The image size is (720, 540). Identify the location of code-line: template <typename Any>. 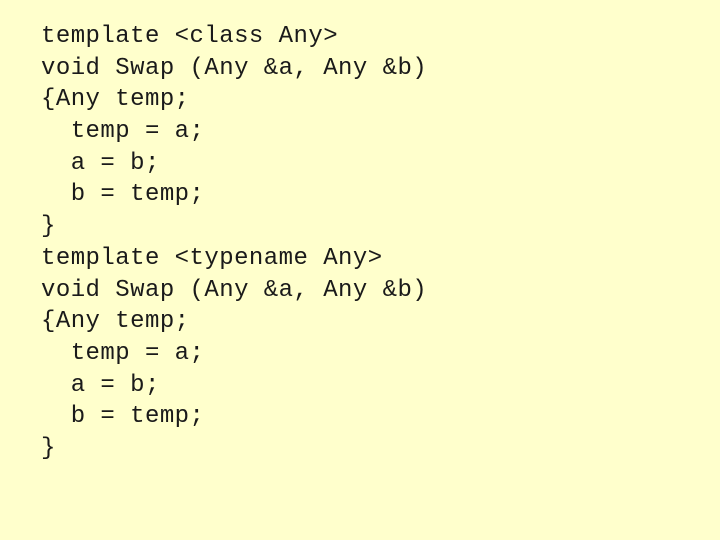
(212, 258).